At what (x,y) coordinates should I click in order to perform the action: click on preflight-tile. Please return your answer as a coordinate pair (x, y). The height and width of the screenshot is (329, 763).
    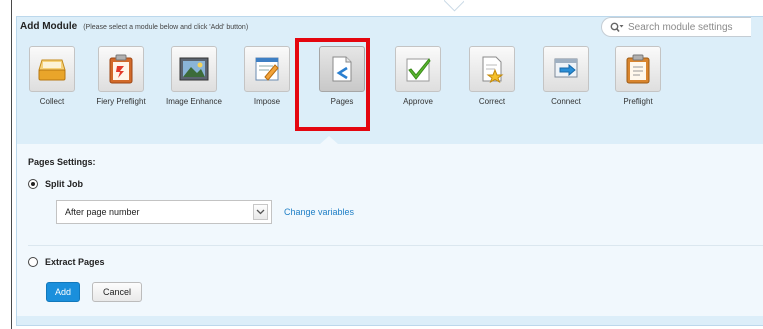
    Looking at the image, I should click on (638, 69).